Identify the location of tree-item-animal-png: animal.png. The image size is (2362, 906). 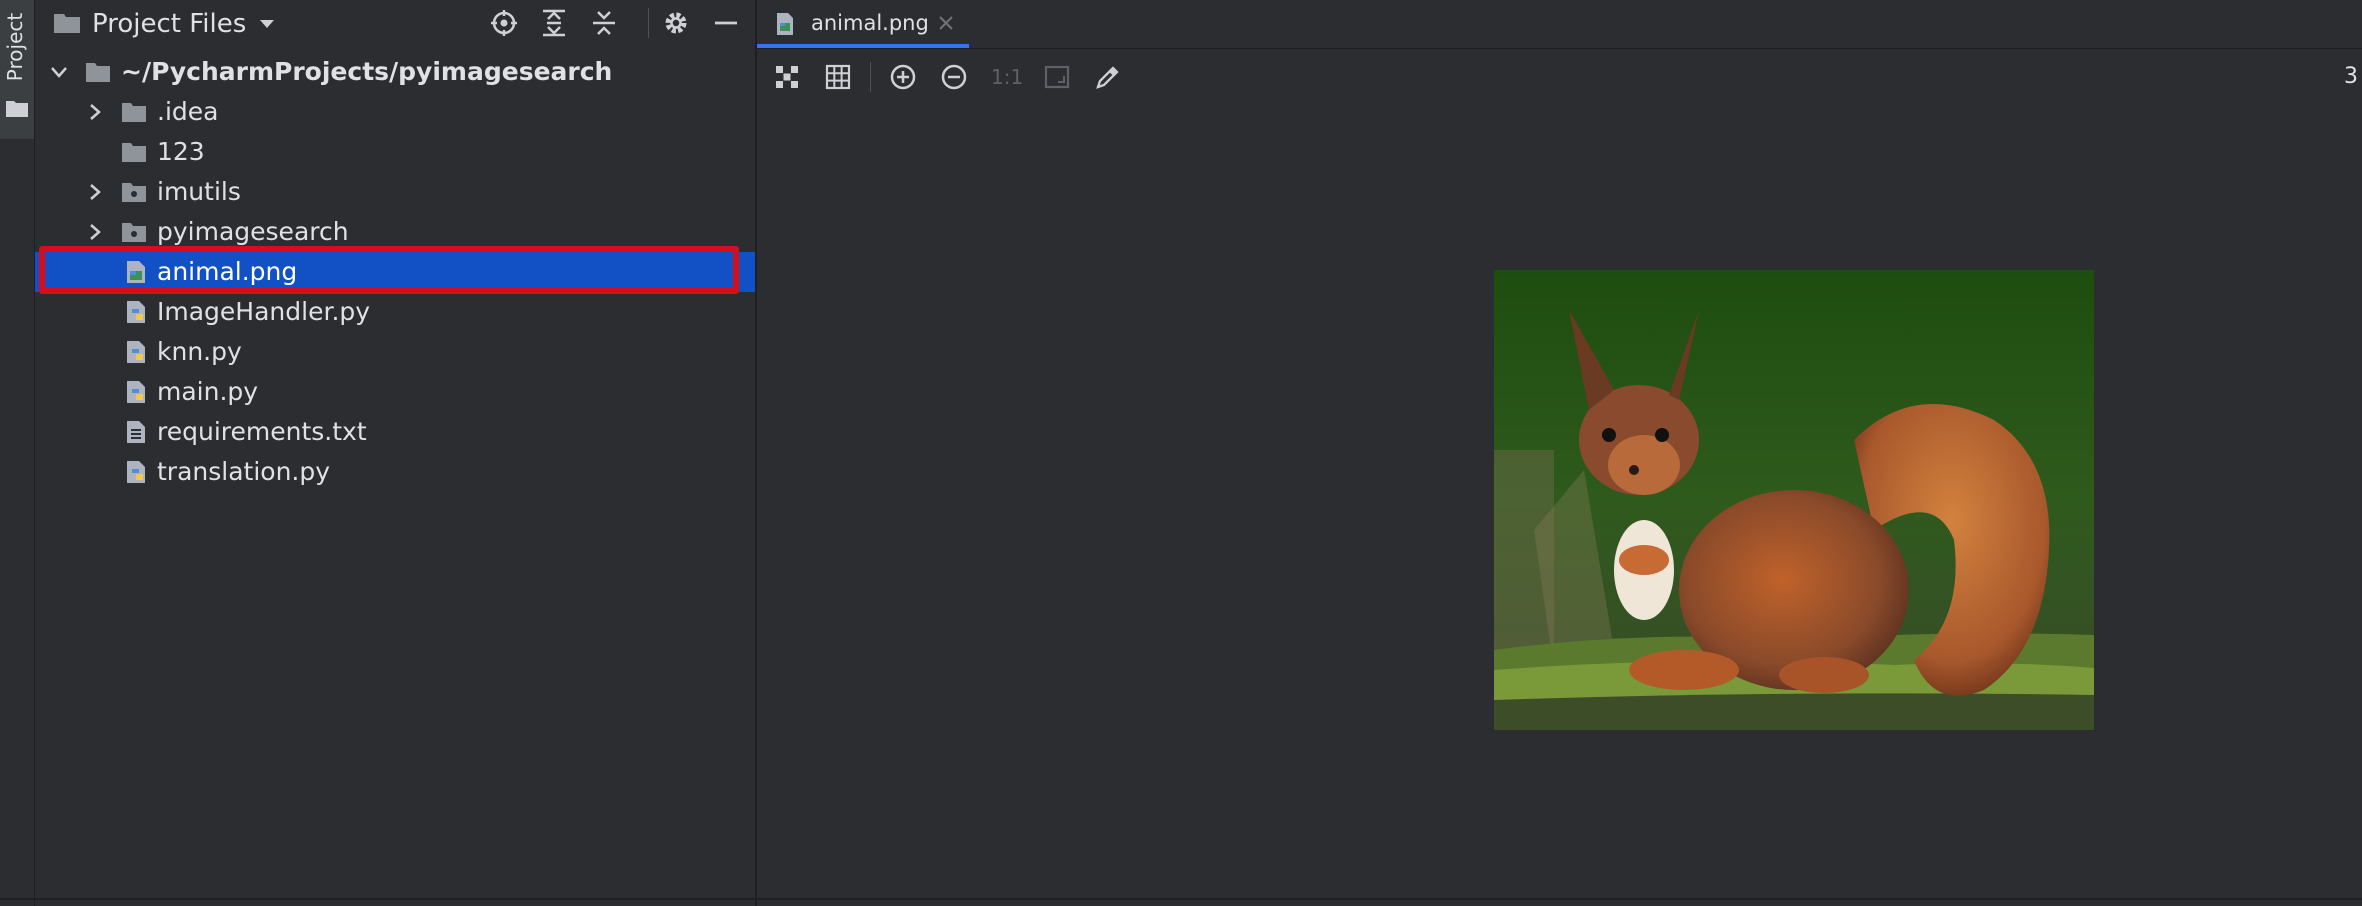
(395, 270).